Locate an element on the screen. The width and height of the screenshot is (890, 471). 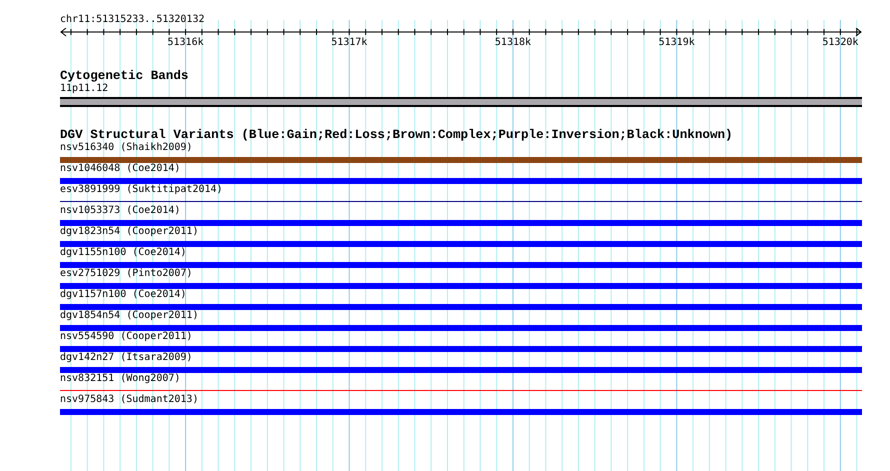
variant-label: nsv1053373 (Coe2014) is located at coordinates (120, 211).